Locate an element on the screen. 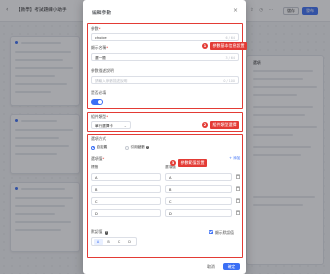 The height and width of the screenshot is (274, 330). option-label-input: C is located at coordinates (126, 201).